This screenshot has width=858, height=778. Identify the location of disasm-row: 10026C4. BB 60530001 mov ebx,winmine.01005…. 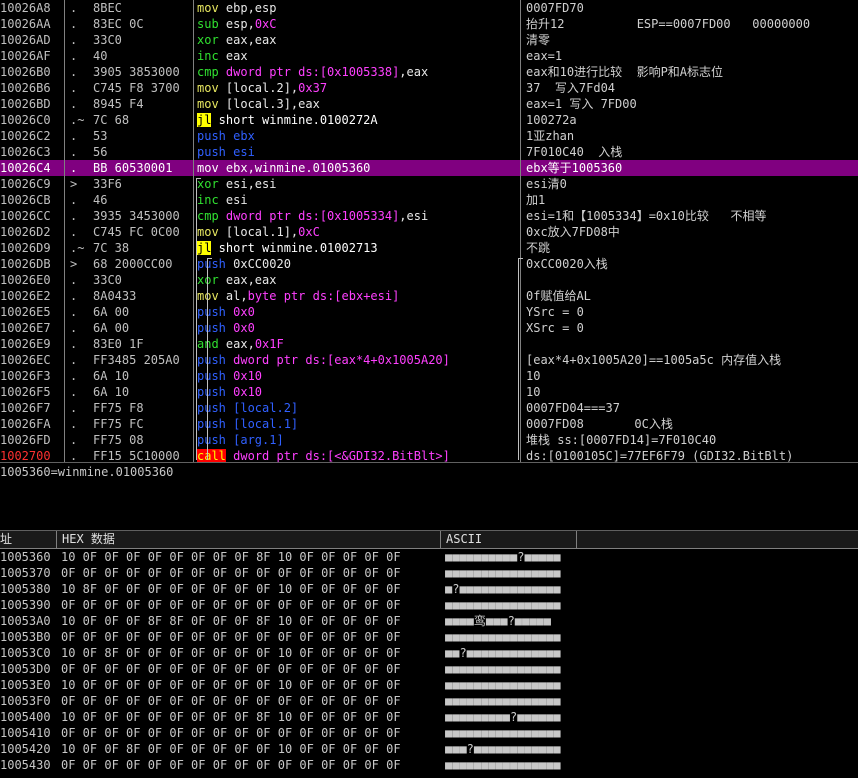
(429, 168).